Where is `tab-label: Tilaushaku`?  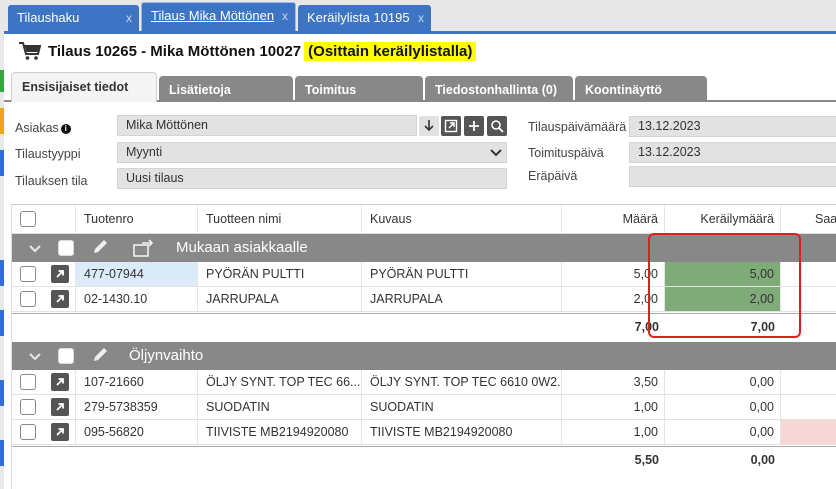
tab-label: Tilaushaku is located at coordinates (48, 17).